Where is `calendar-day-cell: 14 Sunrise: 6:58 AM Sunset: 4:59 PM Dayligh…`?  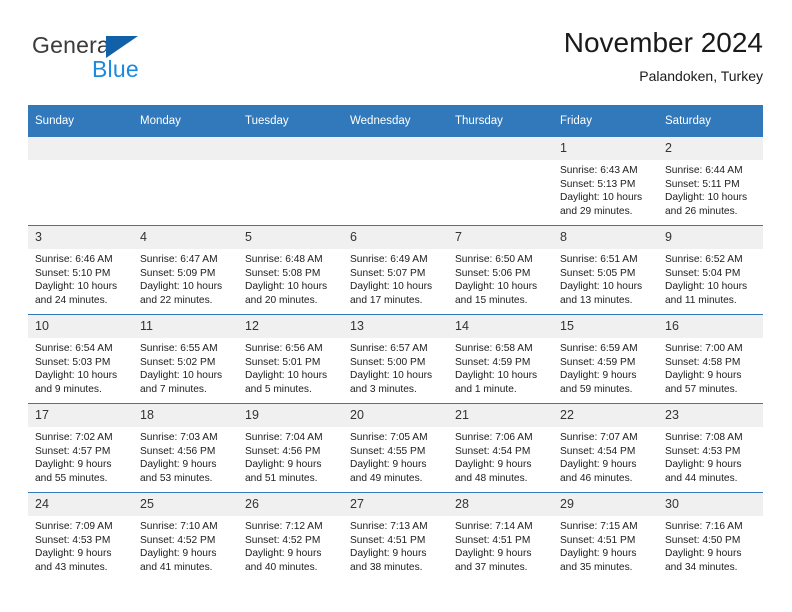 calendar-day-cell: 14 Sunrise: 6:58 AM Sunset: 4:59 PM Dayligh… is located at coordinates (500, 359).